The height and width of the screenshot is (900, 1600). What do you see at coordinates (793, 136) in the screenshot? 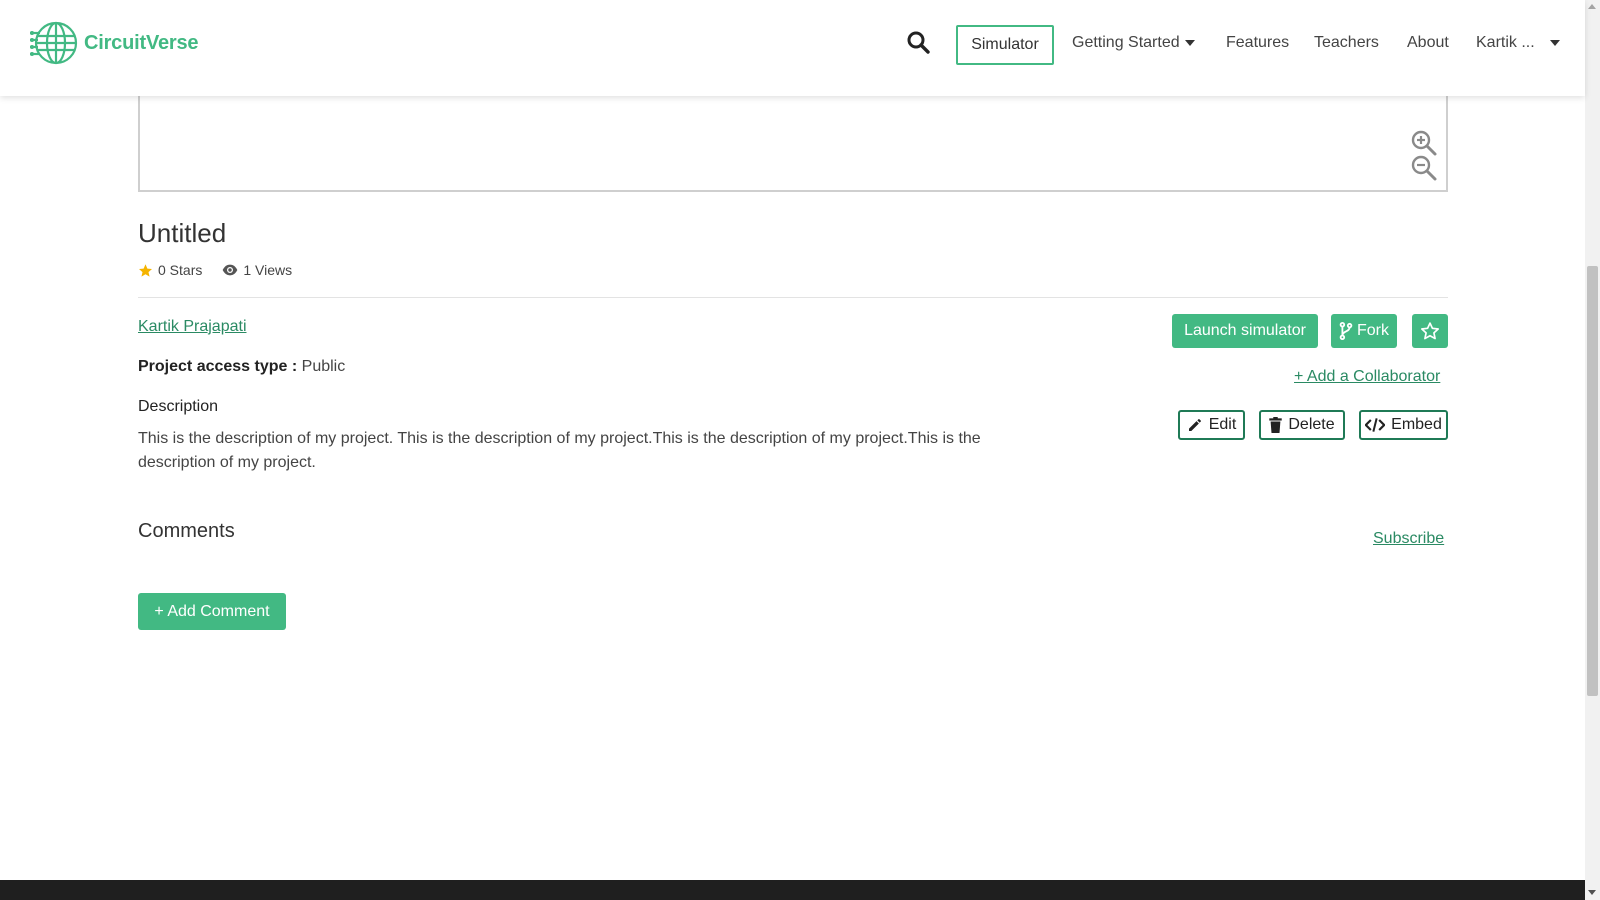
I see `circuit-preview-canvas` at bounding box center [793, 136].